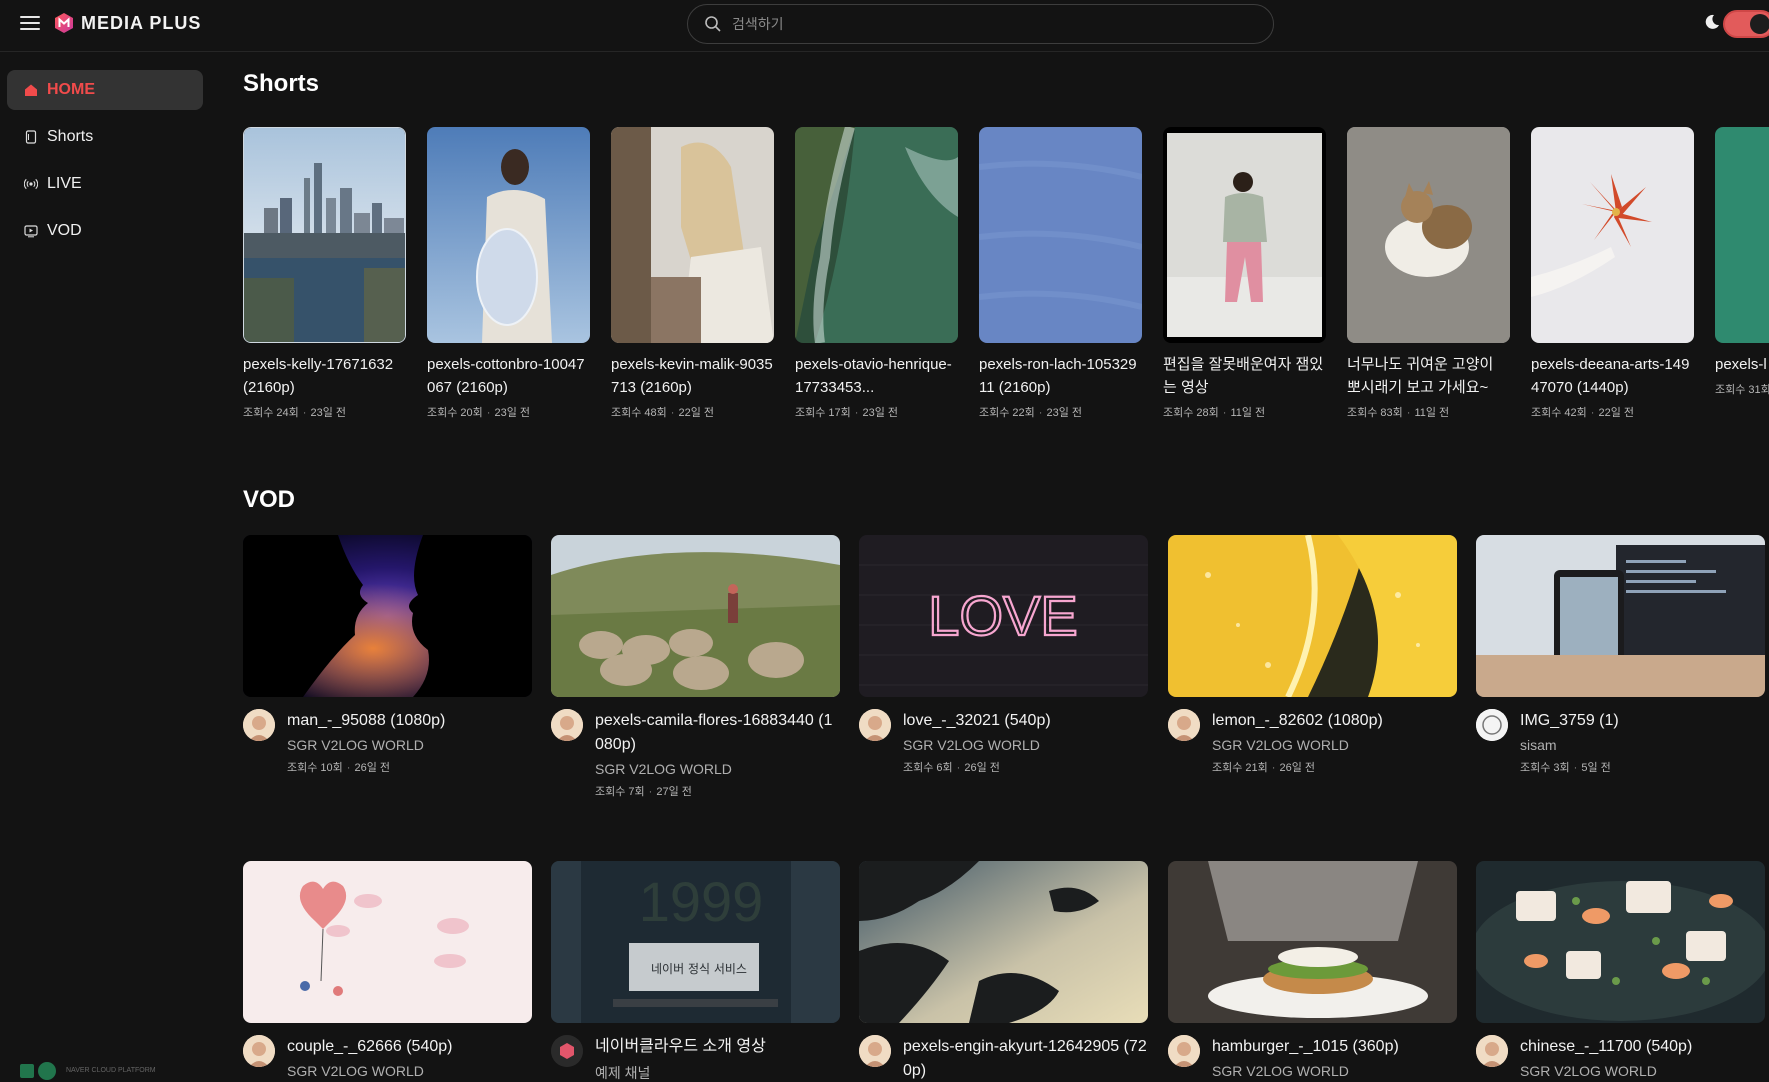 The height and width of the screenshot is (1082, 1769). I want to click on short-card: pexels-l 134336 조회수 31회, so click(1742, 262).